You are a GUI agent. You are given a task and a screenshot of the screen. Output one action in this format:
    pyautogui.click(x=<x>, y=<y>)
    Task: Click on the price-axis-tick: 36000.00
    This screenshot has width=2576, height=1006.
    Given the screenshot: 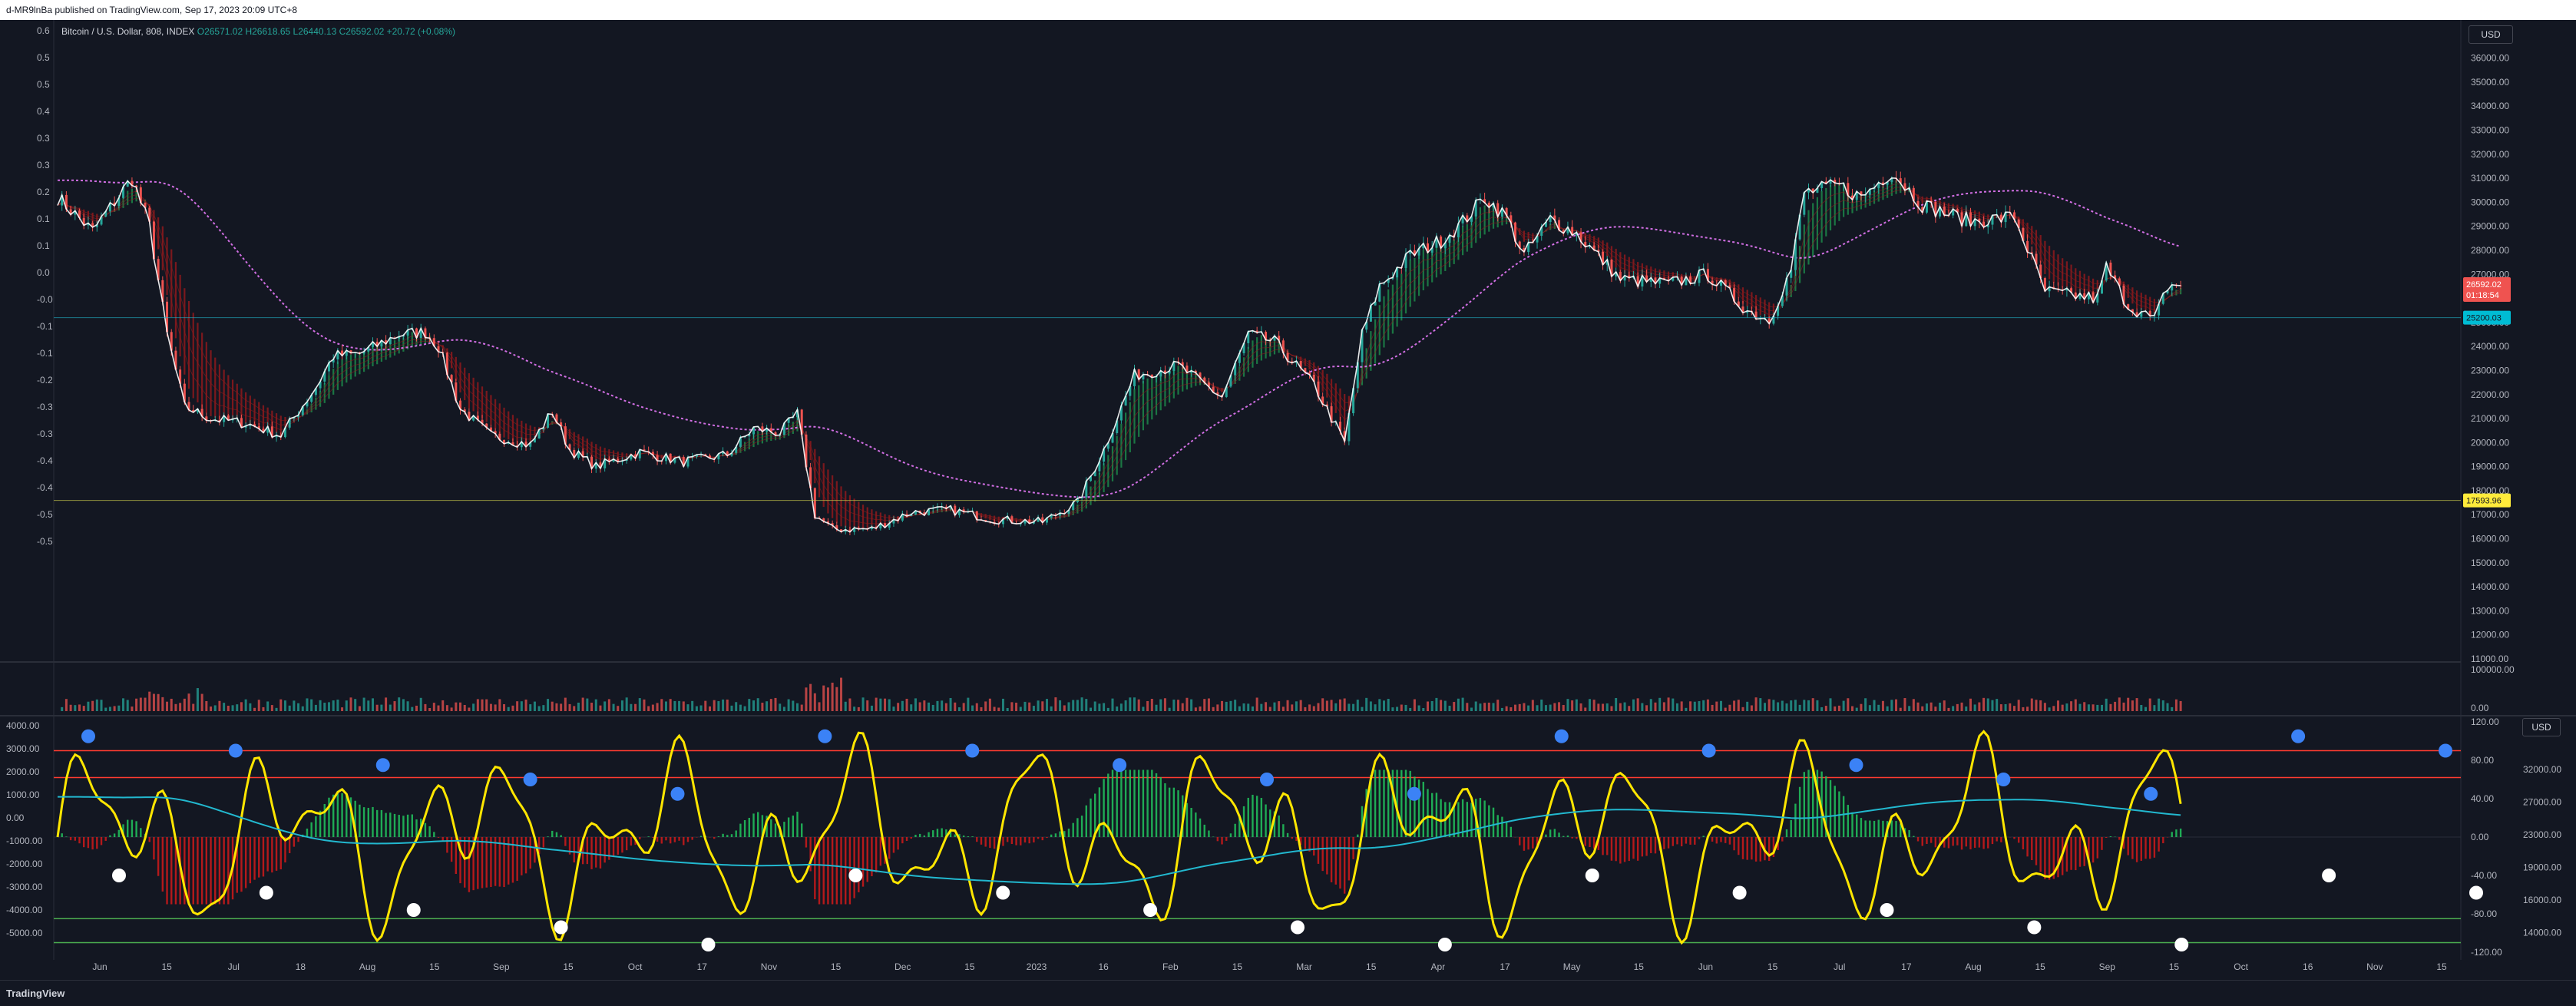 What is the action you would take?
    pyautogui.click(x=2490, y=59)
    